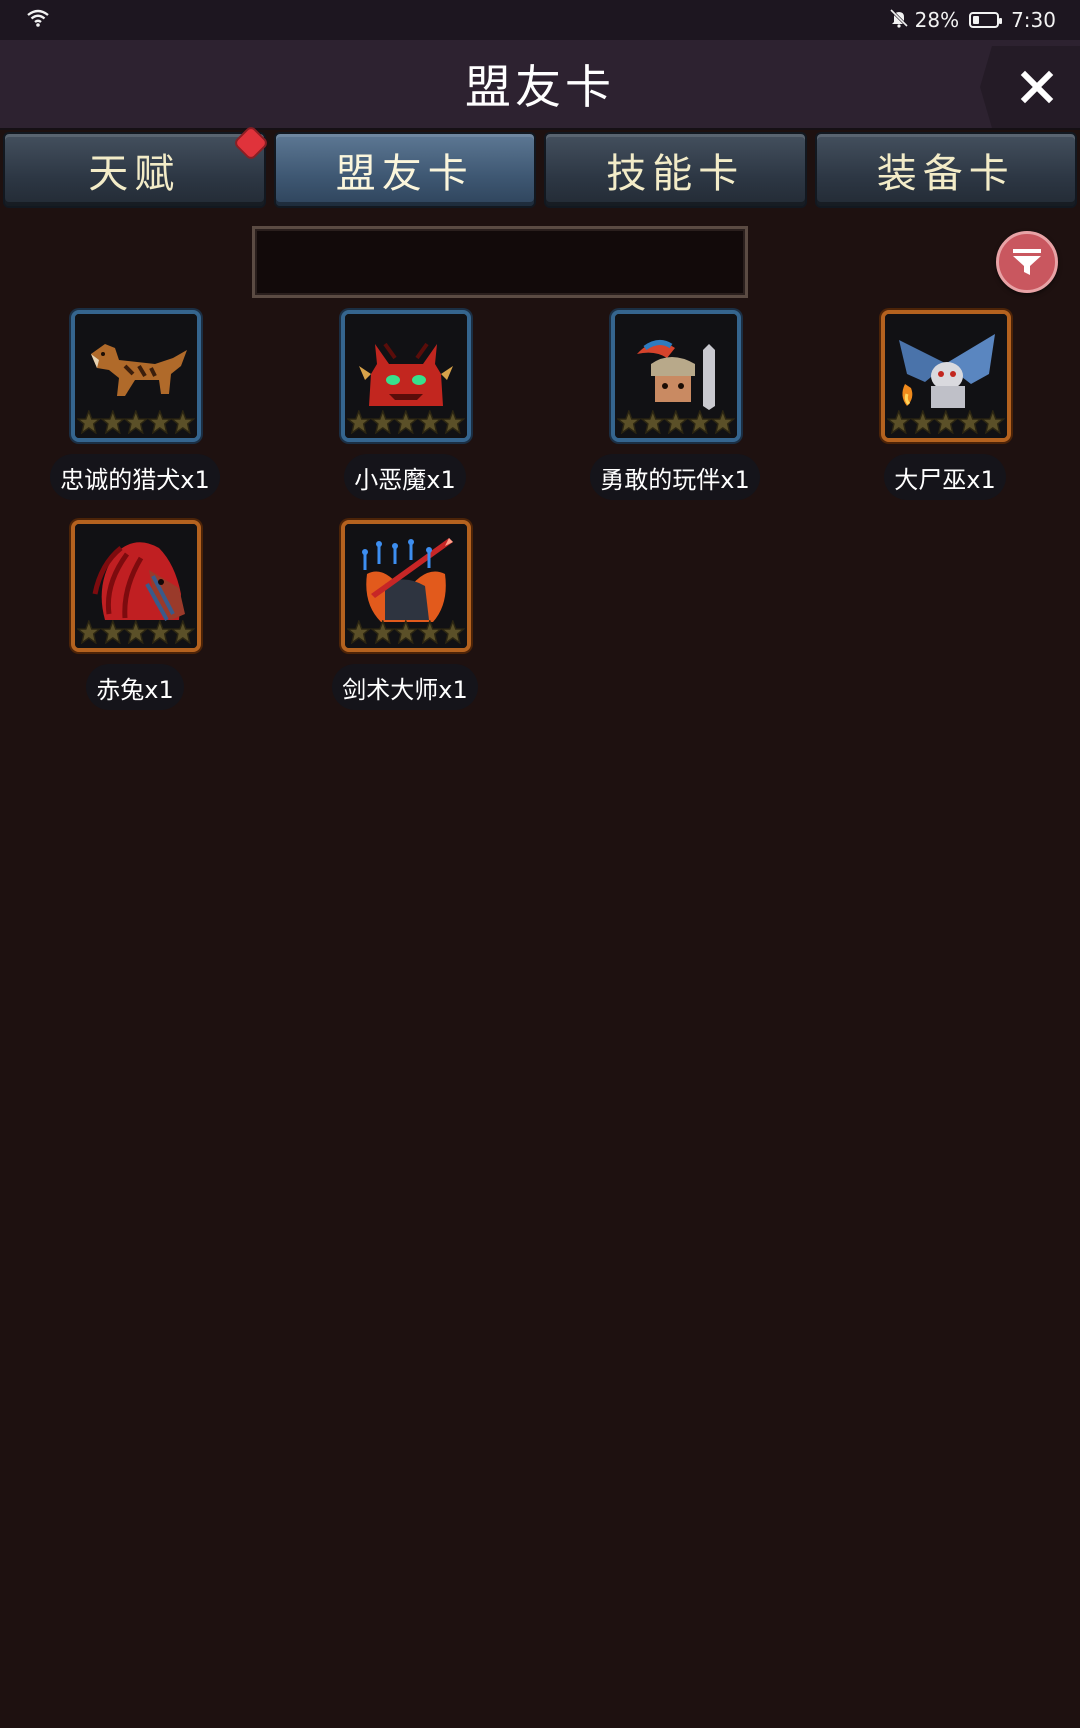 This screenshot has width=1080, height=1728. I want to click on tab-skill-cards-label: 技能卡, so click(675, 174).